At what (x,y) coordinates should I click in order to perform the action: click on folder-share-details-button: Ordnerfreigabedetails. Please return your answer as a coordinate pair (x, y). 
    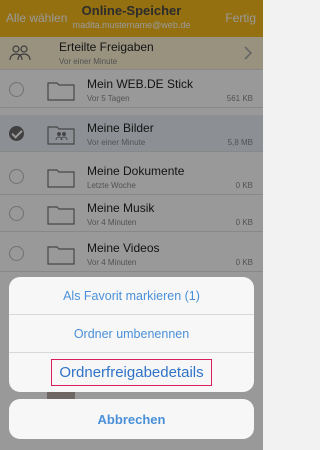
    Looking at the image, I should click on (131, 372).